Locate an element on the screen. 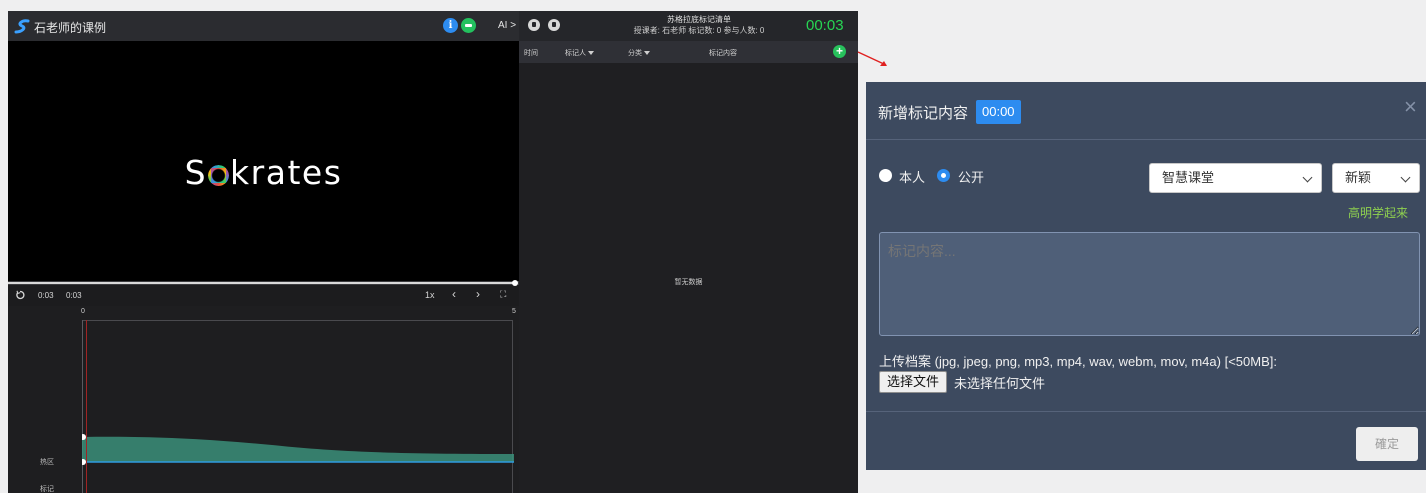 The image size is (1426, 493). list-column-header: 时间 标记人 分类 标记内容 + is located at coordinates (688, 52).